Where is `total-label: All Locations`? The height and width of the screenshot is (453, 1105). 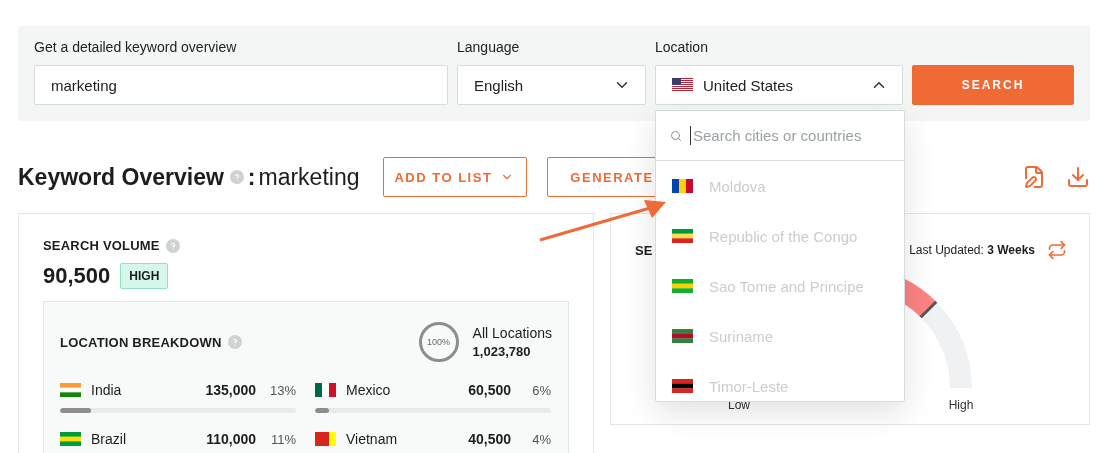
total-label: All Locations is located at coordinates (512, 333).